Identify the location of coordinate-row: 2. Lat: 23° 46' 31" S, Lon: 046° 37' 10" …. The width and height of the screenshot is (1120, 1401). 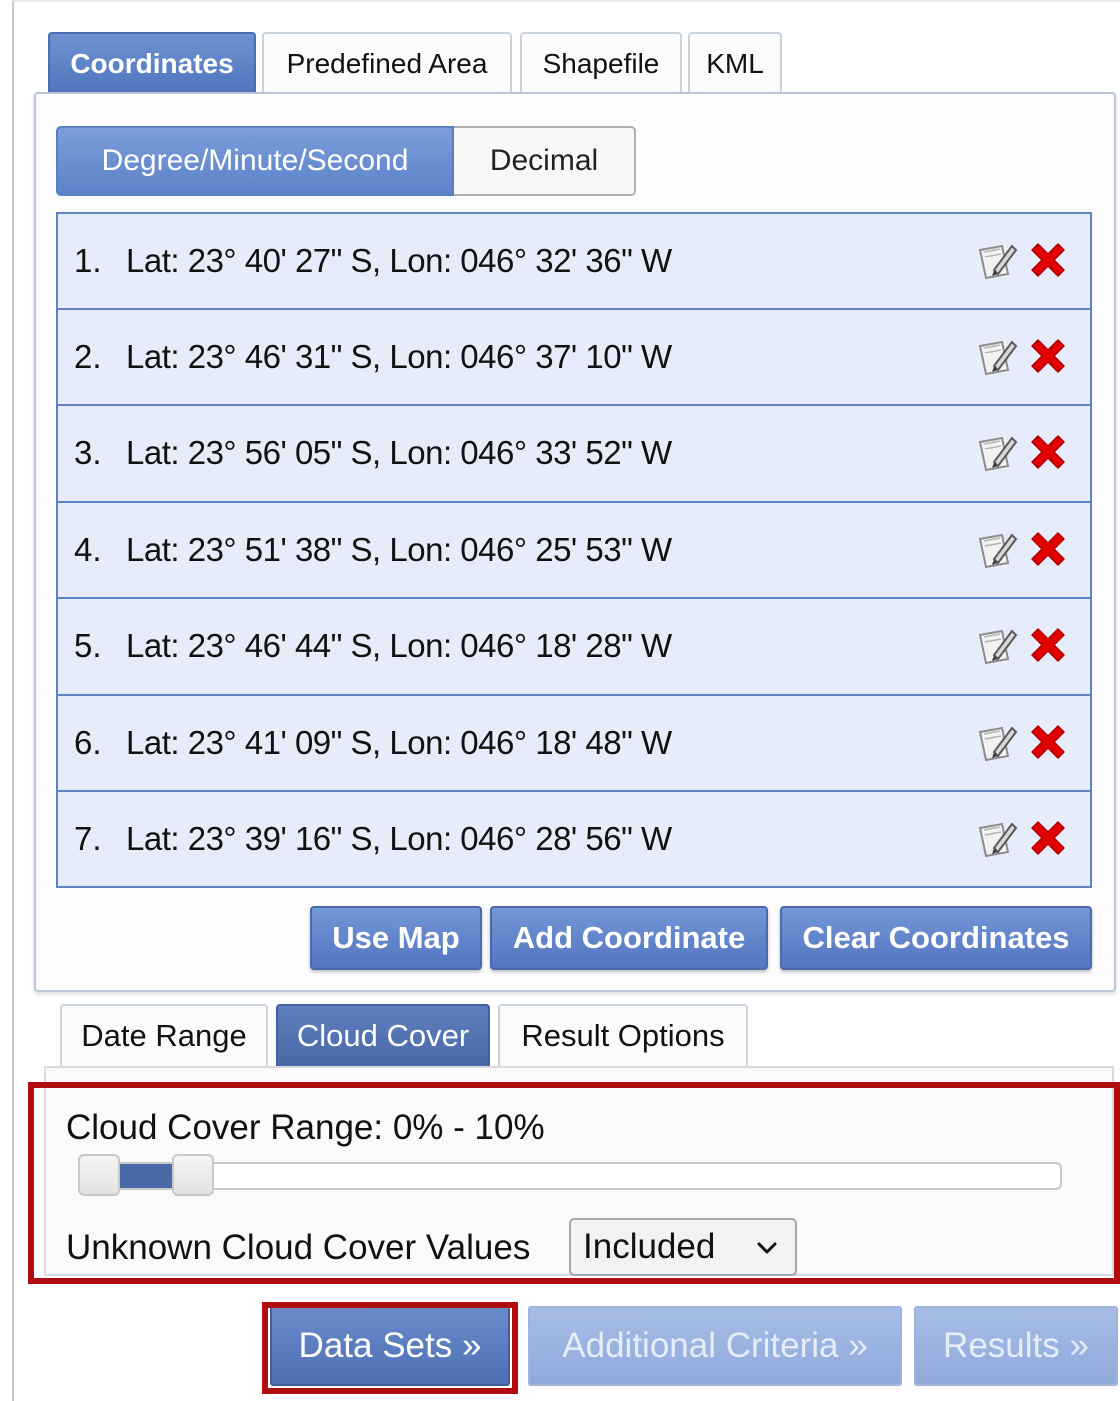
(574, 356).